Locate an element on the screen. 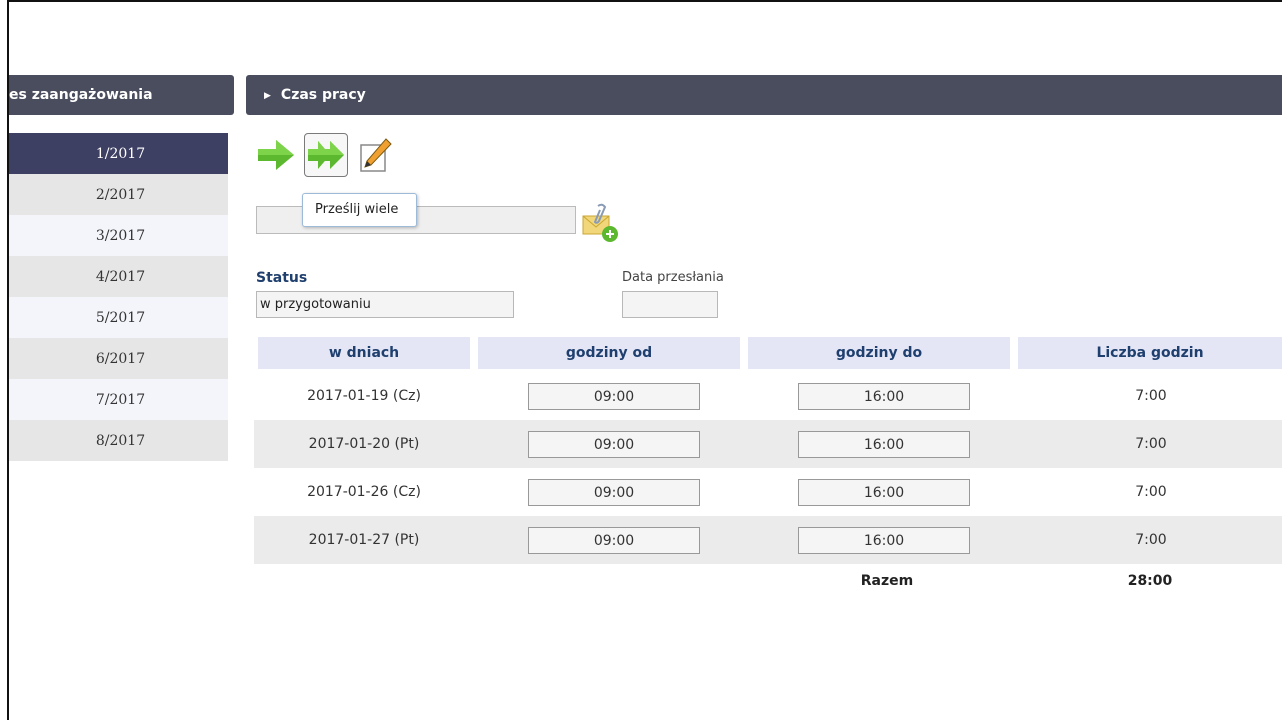 Image resolution: width=1282 pixels, height=720 pixels. period-item: 5/2017 is located at coordinates (118, 317).